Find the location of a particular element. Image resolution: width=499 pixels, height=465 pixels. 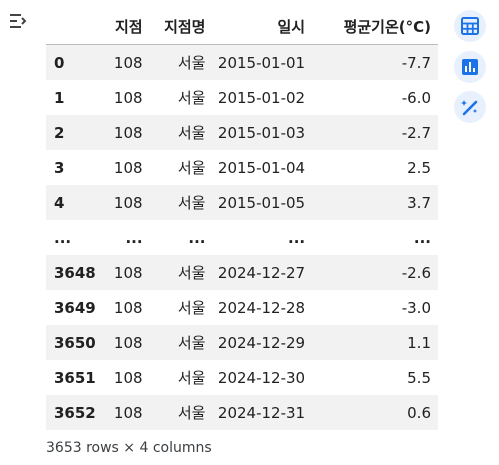

row-index-cell: 1 is located at coordinates (76, 97).